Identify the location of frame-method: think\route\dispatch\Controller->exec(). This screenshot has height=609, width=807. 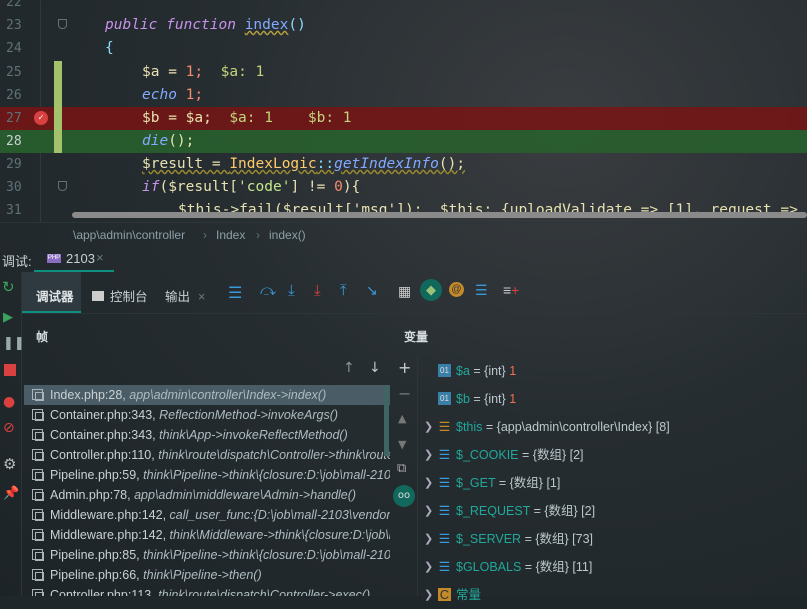
(264, 592).